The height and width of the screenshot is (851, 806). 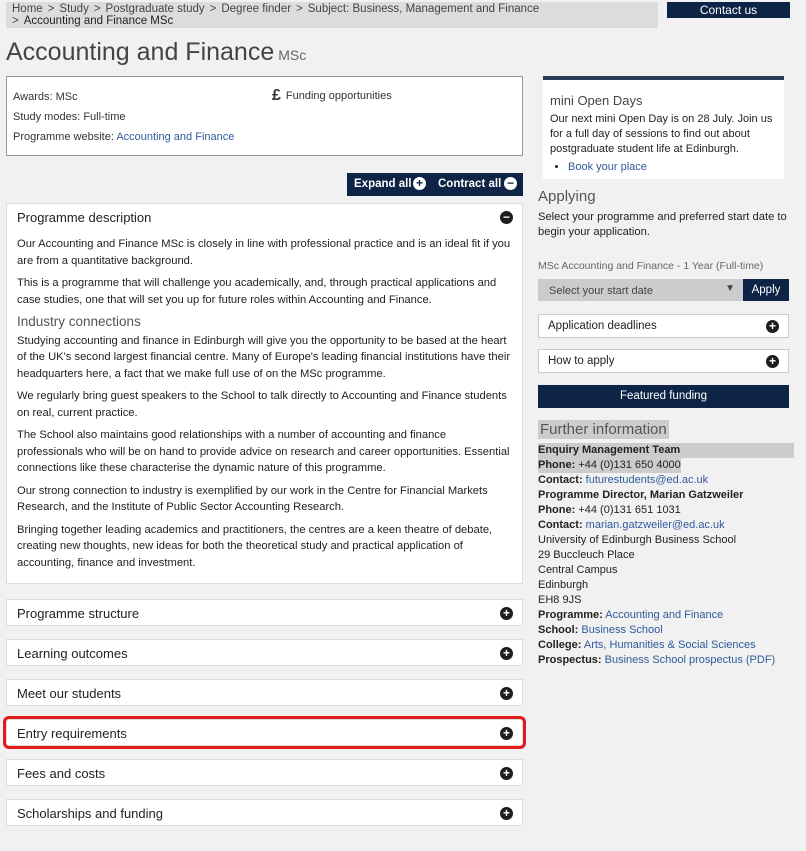 I want to click on breadcrumb-study: Study, so click(x=73, y=9).